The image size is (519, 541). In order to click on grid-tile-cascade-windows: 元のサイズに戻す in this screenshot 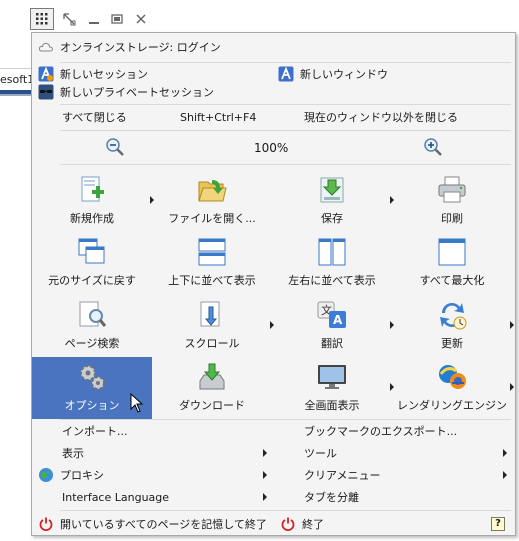, I will do `click(92, 263)`.